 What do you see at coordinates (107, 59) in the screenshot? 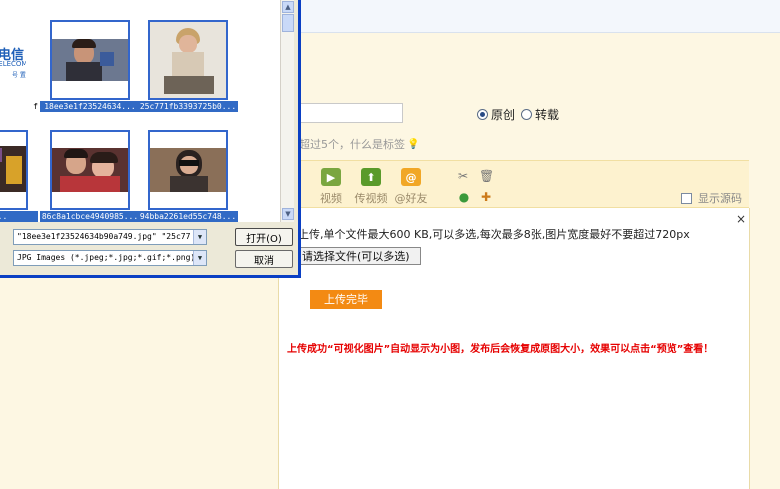
I see `photo-phone` at bounding box center [107, 59].